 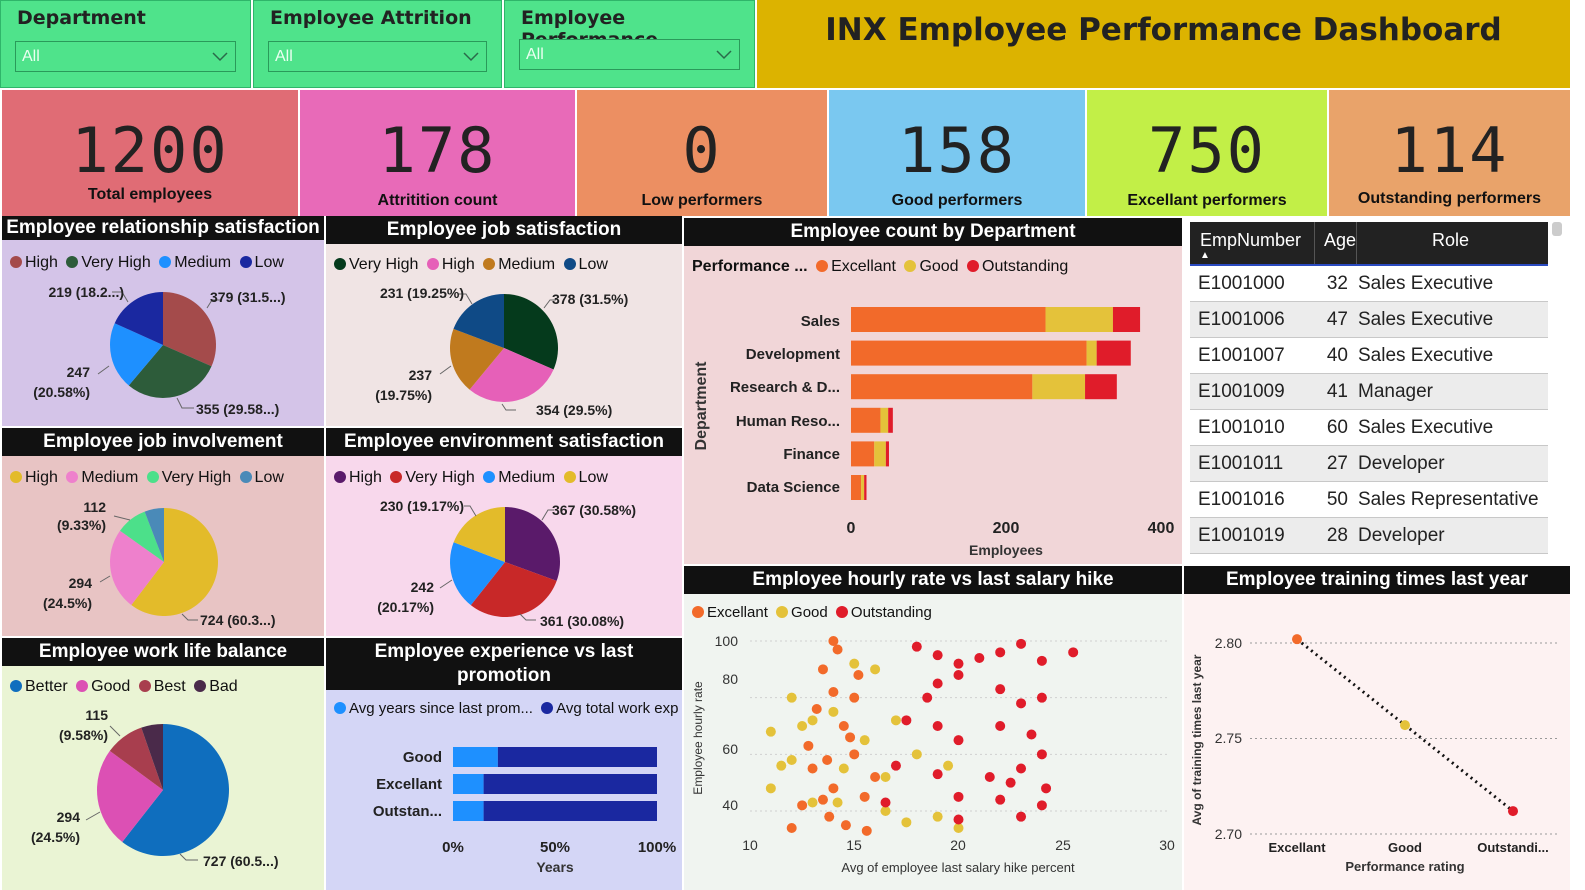 What do you see at coordinates (1369, 356) in the screenshot?
I see `table-row: E1001007 40 Sales Executive` at bounding box center [1369, 356].